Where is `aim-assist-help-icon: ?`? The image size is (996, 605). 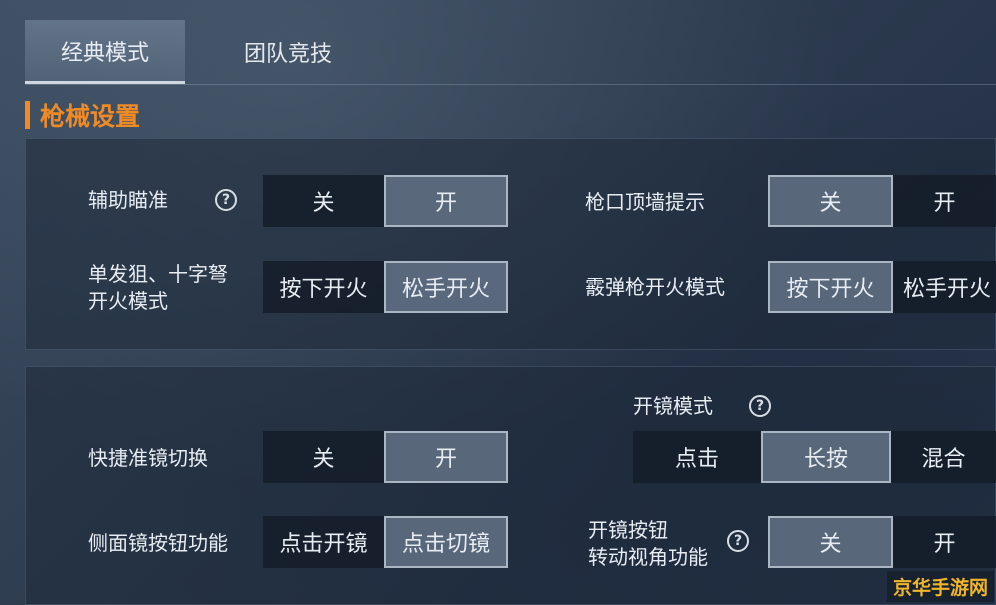
aim-assist-help-icon: ? is located at coordinates (226, 200).